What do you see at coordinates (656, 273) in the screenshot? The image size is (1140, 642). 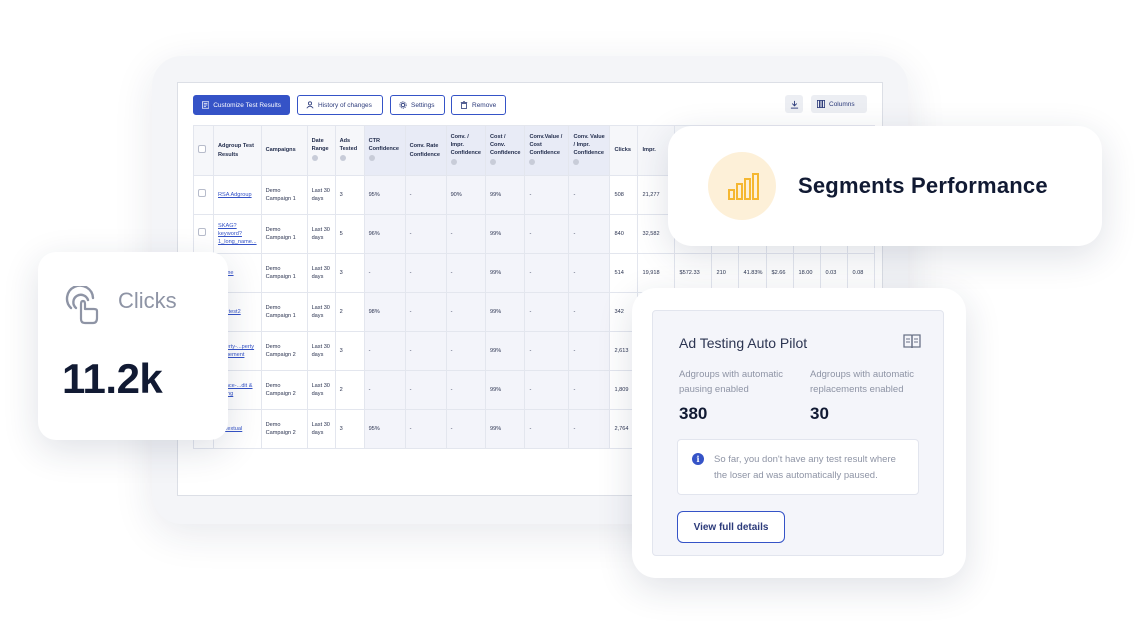 I see `cell-impr: 19,918` at bounding box center [656, 273].